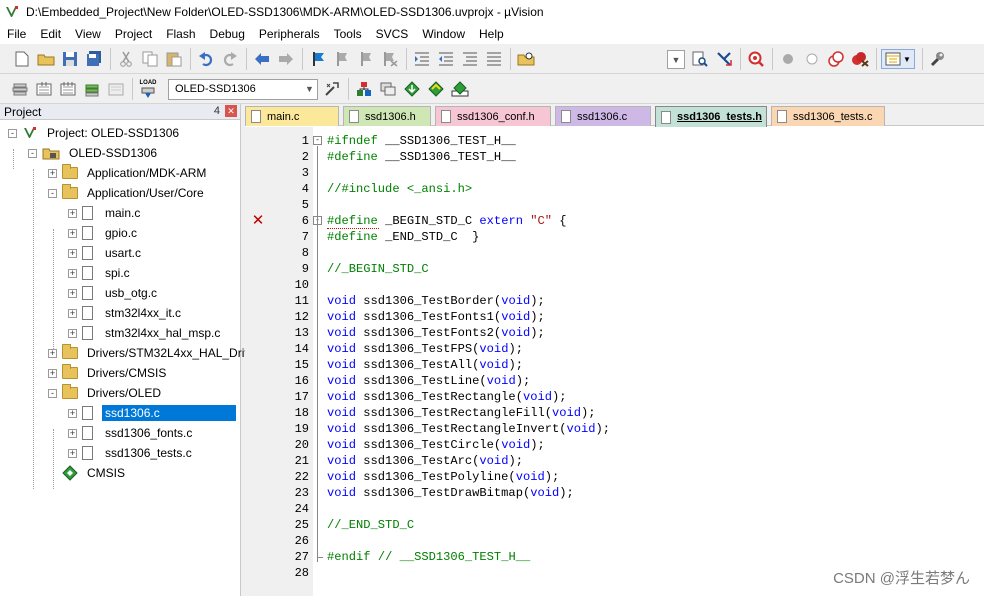 The image size is (984, 596). Describe the element at coordinates (461, 413) in the screenshot. I see `code-line: void ssd1306_TestRectangleFill(void);` at that location.